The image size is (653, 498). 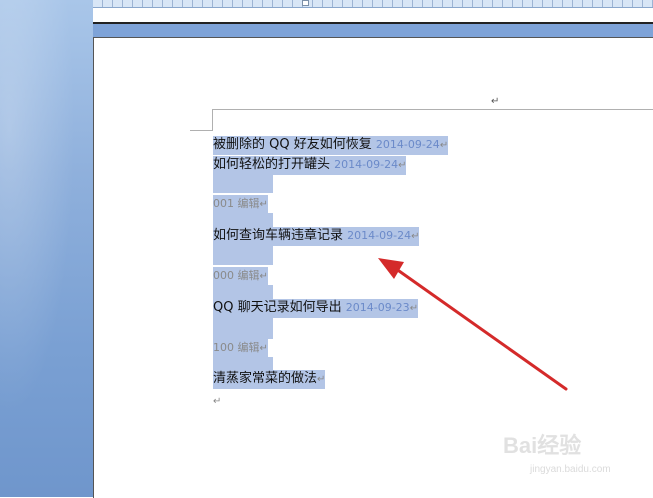 What do you see at coordinates (542, 445) in the screenshot?
I see `watermark-brand: Bai经验` at bounding box center [542, 445].